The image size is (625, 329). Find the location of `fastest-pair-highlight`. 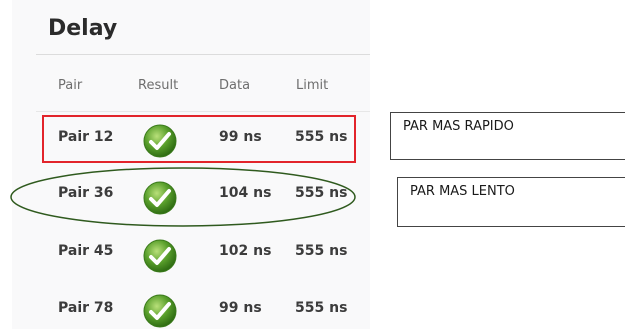

fastest-pair-highlight is located at coordinates (199, 139).